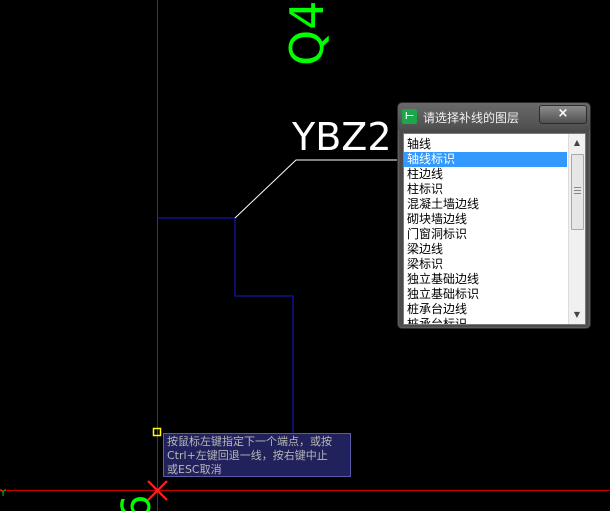  Describe the element at coordinates (577, 315) in the screenshot. I see `scroll-down-icon: ▼` at that location.